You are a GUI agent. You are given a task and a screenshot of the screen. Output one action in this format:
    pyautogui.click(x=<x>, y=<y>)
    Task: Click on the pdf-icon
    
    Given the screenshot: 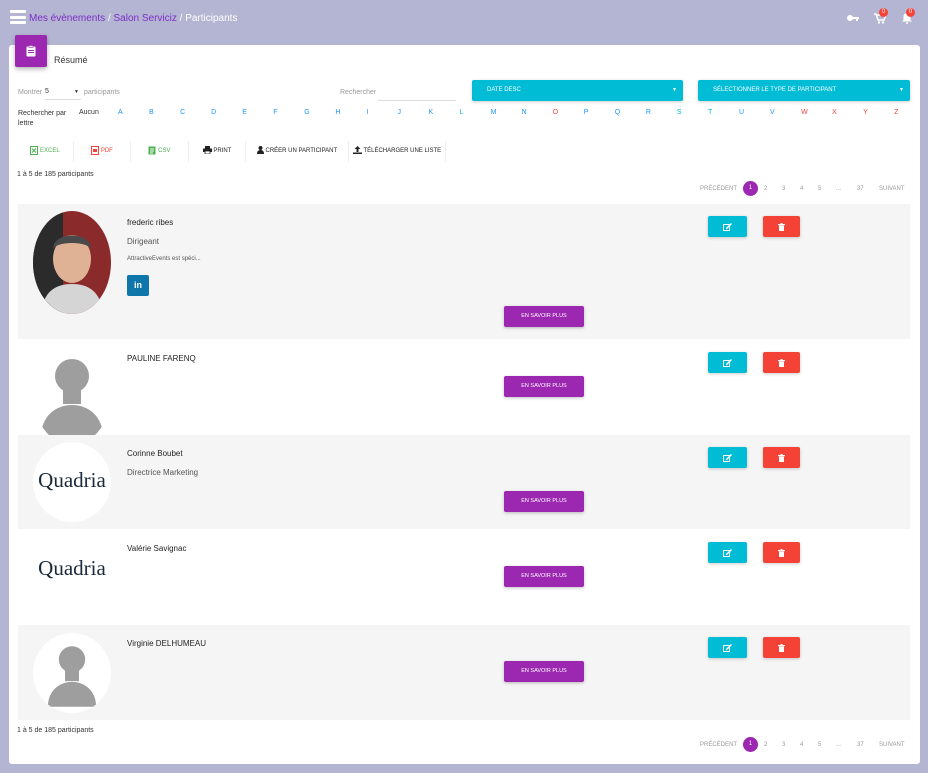 What is the action you would take?
    pyautogui.click(x=95, y=150)
    